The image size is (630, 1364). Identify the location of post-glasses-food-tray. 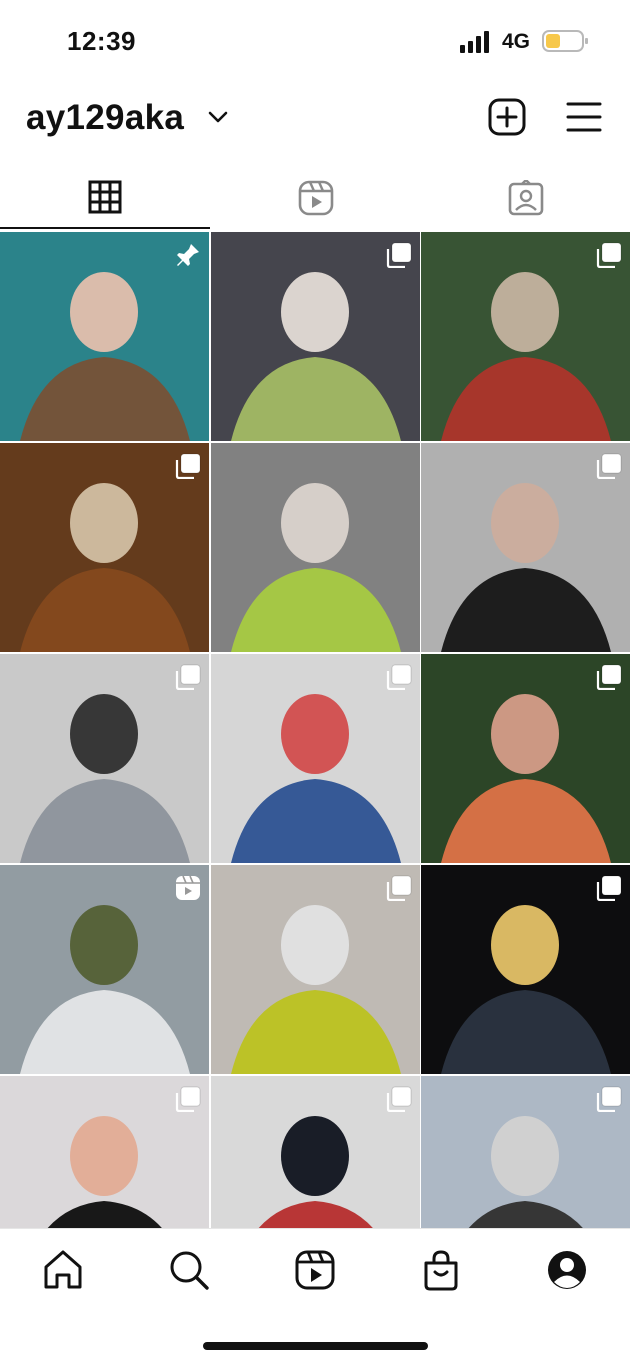
(315, 336).